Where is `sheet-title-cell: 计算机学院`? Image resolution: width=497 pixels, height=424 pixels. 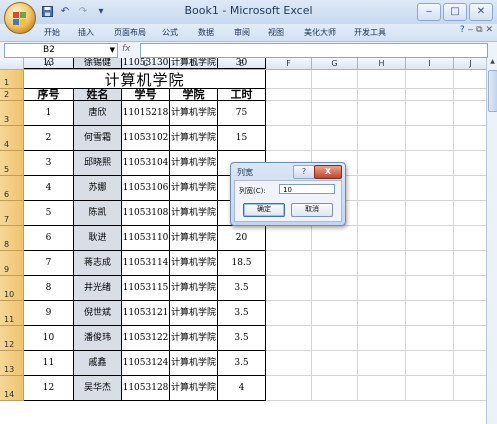
sheet-title-cell: 计算机学院 is located at coordinates (145, 79).